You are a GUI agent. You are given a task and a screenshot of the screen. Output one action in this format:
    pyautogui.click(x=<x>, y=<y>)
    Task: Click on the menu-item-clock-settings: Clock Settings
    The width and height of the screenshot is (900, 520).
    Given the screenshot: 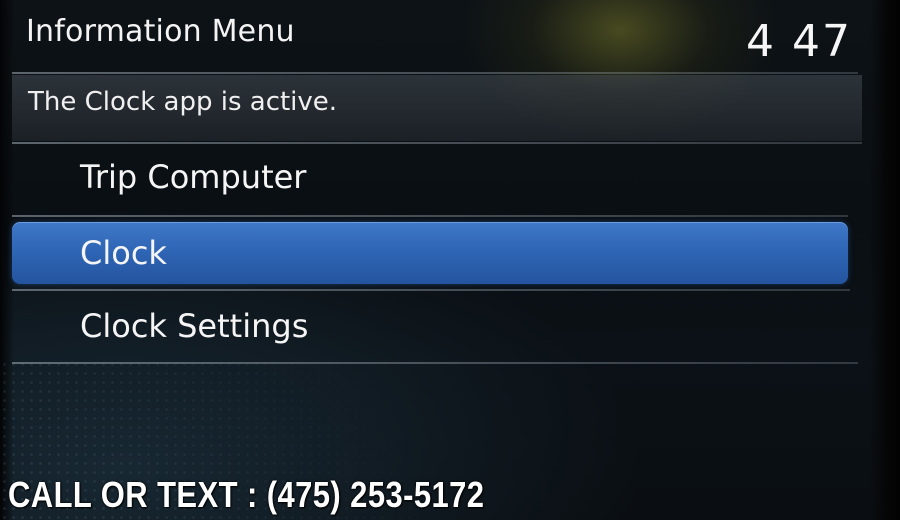 What is the action you would take?
    pyautogui.click(x=430, y=326)
    